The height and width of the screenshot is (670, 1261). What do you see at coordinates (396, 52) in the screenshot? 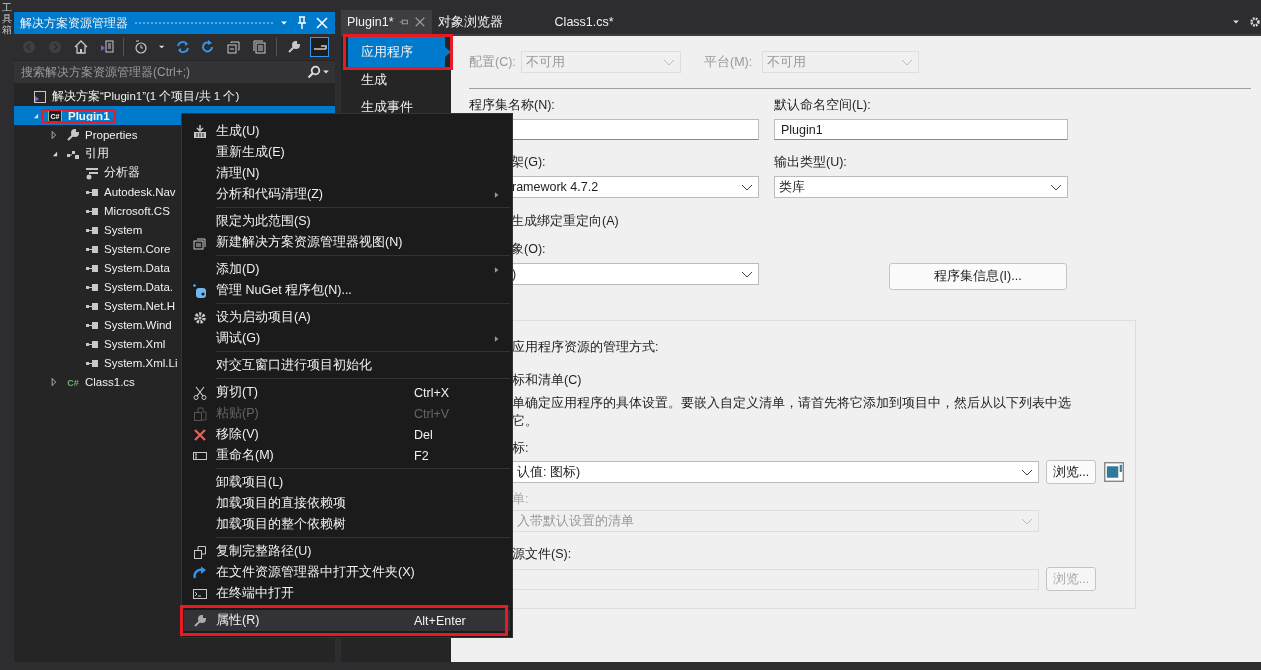
I see `nav-item: 应用程序` at bounding box center [396, 52].